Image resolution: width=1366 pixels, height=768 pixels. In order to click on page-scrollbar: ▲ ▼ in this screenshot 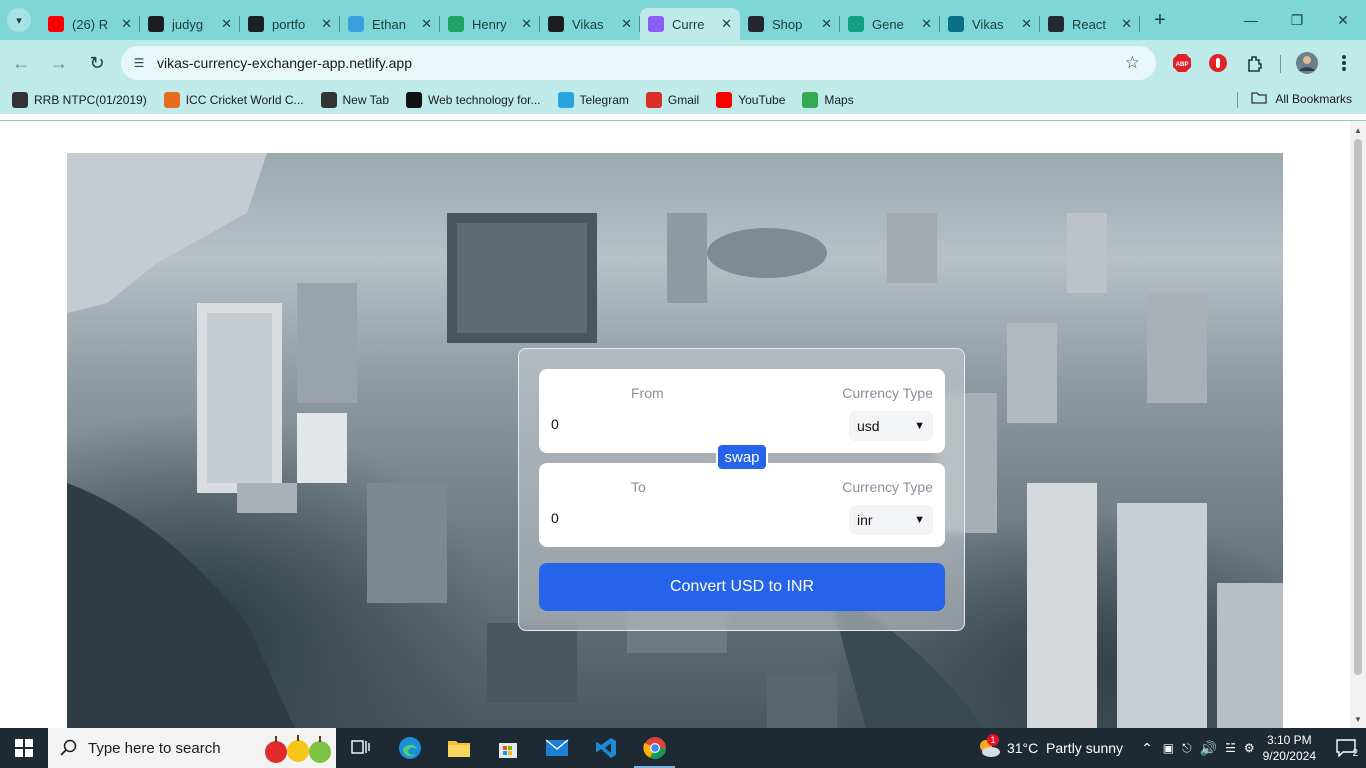, I will do `click(1358, 424)`.